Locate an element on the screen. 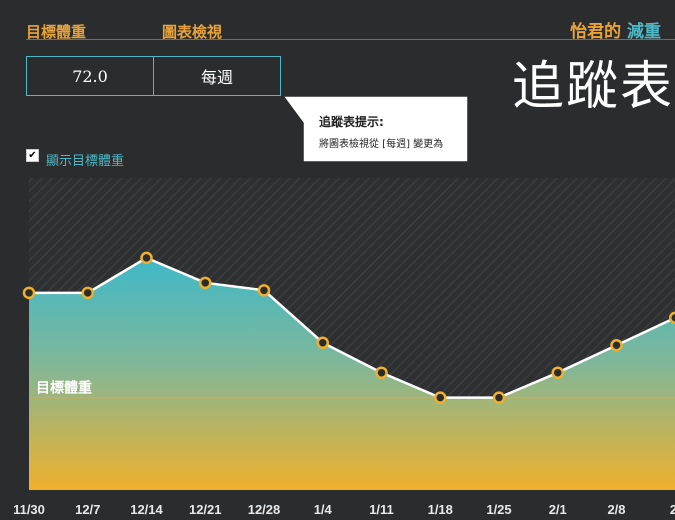  header-divider is located at coordinates (350, 39).